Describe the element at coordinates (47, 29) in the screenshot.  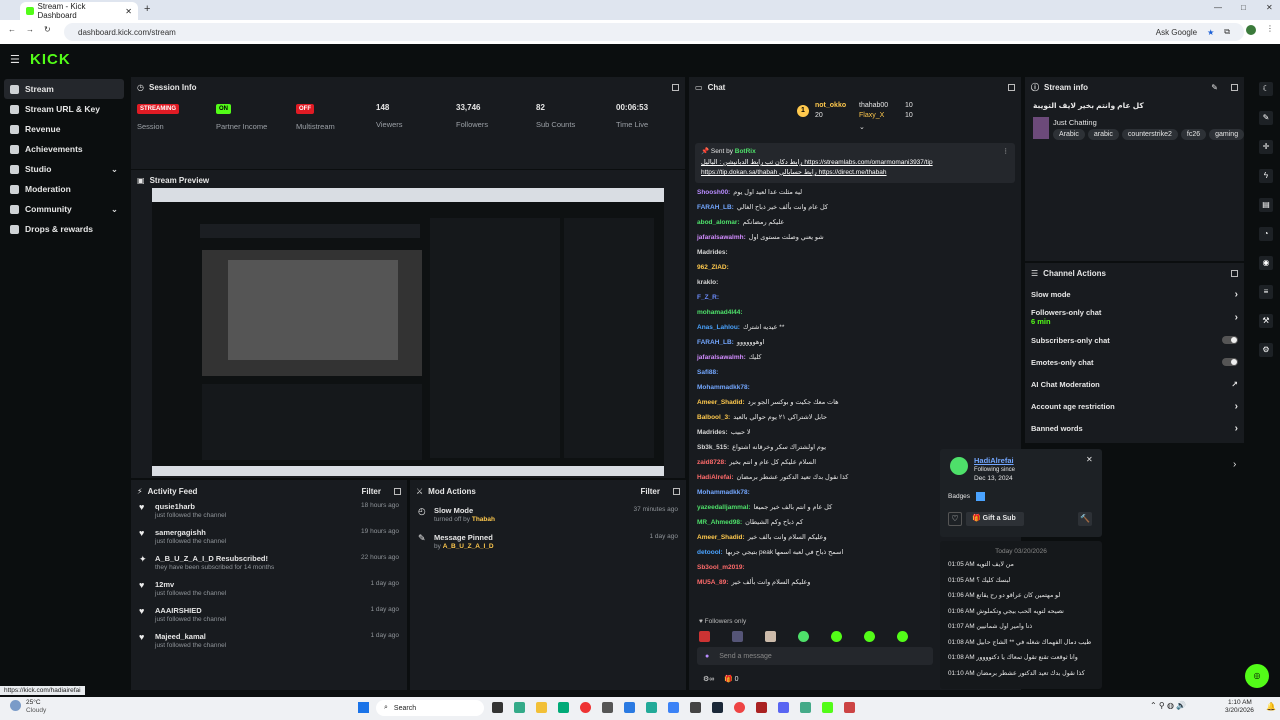
I see `reload-icon: ↻` at that location.